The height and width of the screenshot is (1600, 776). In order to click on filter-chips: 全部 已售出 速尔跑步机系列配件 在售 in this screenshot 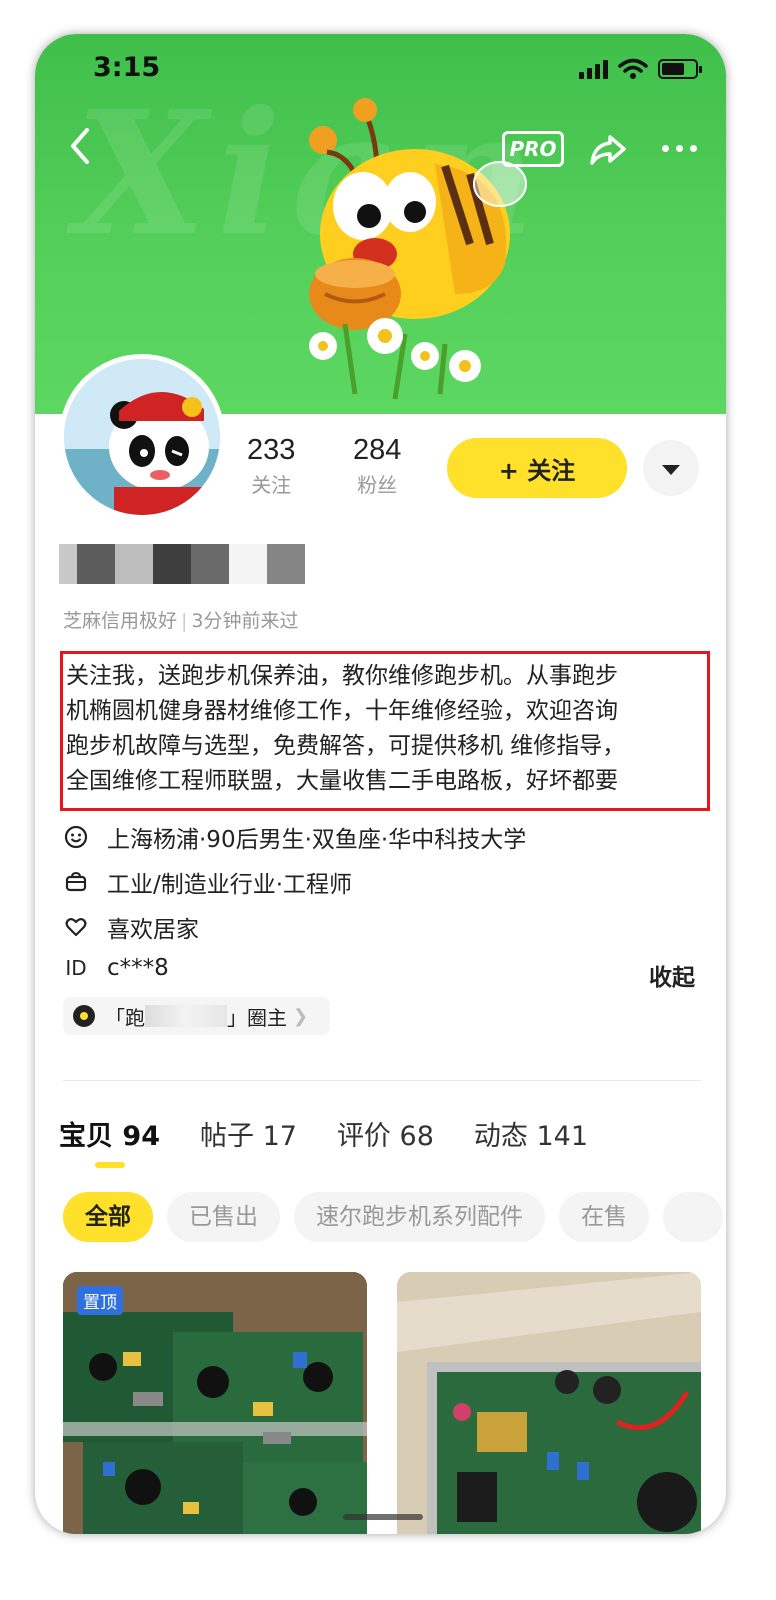, I will do `click(393, 1217)`.